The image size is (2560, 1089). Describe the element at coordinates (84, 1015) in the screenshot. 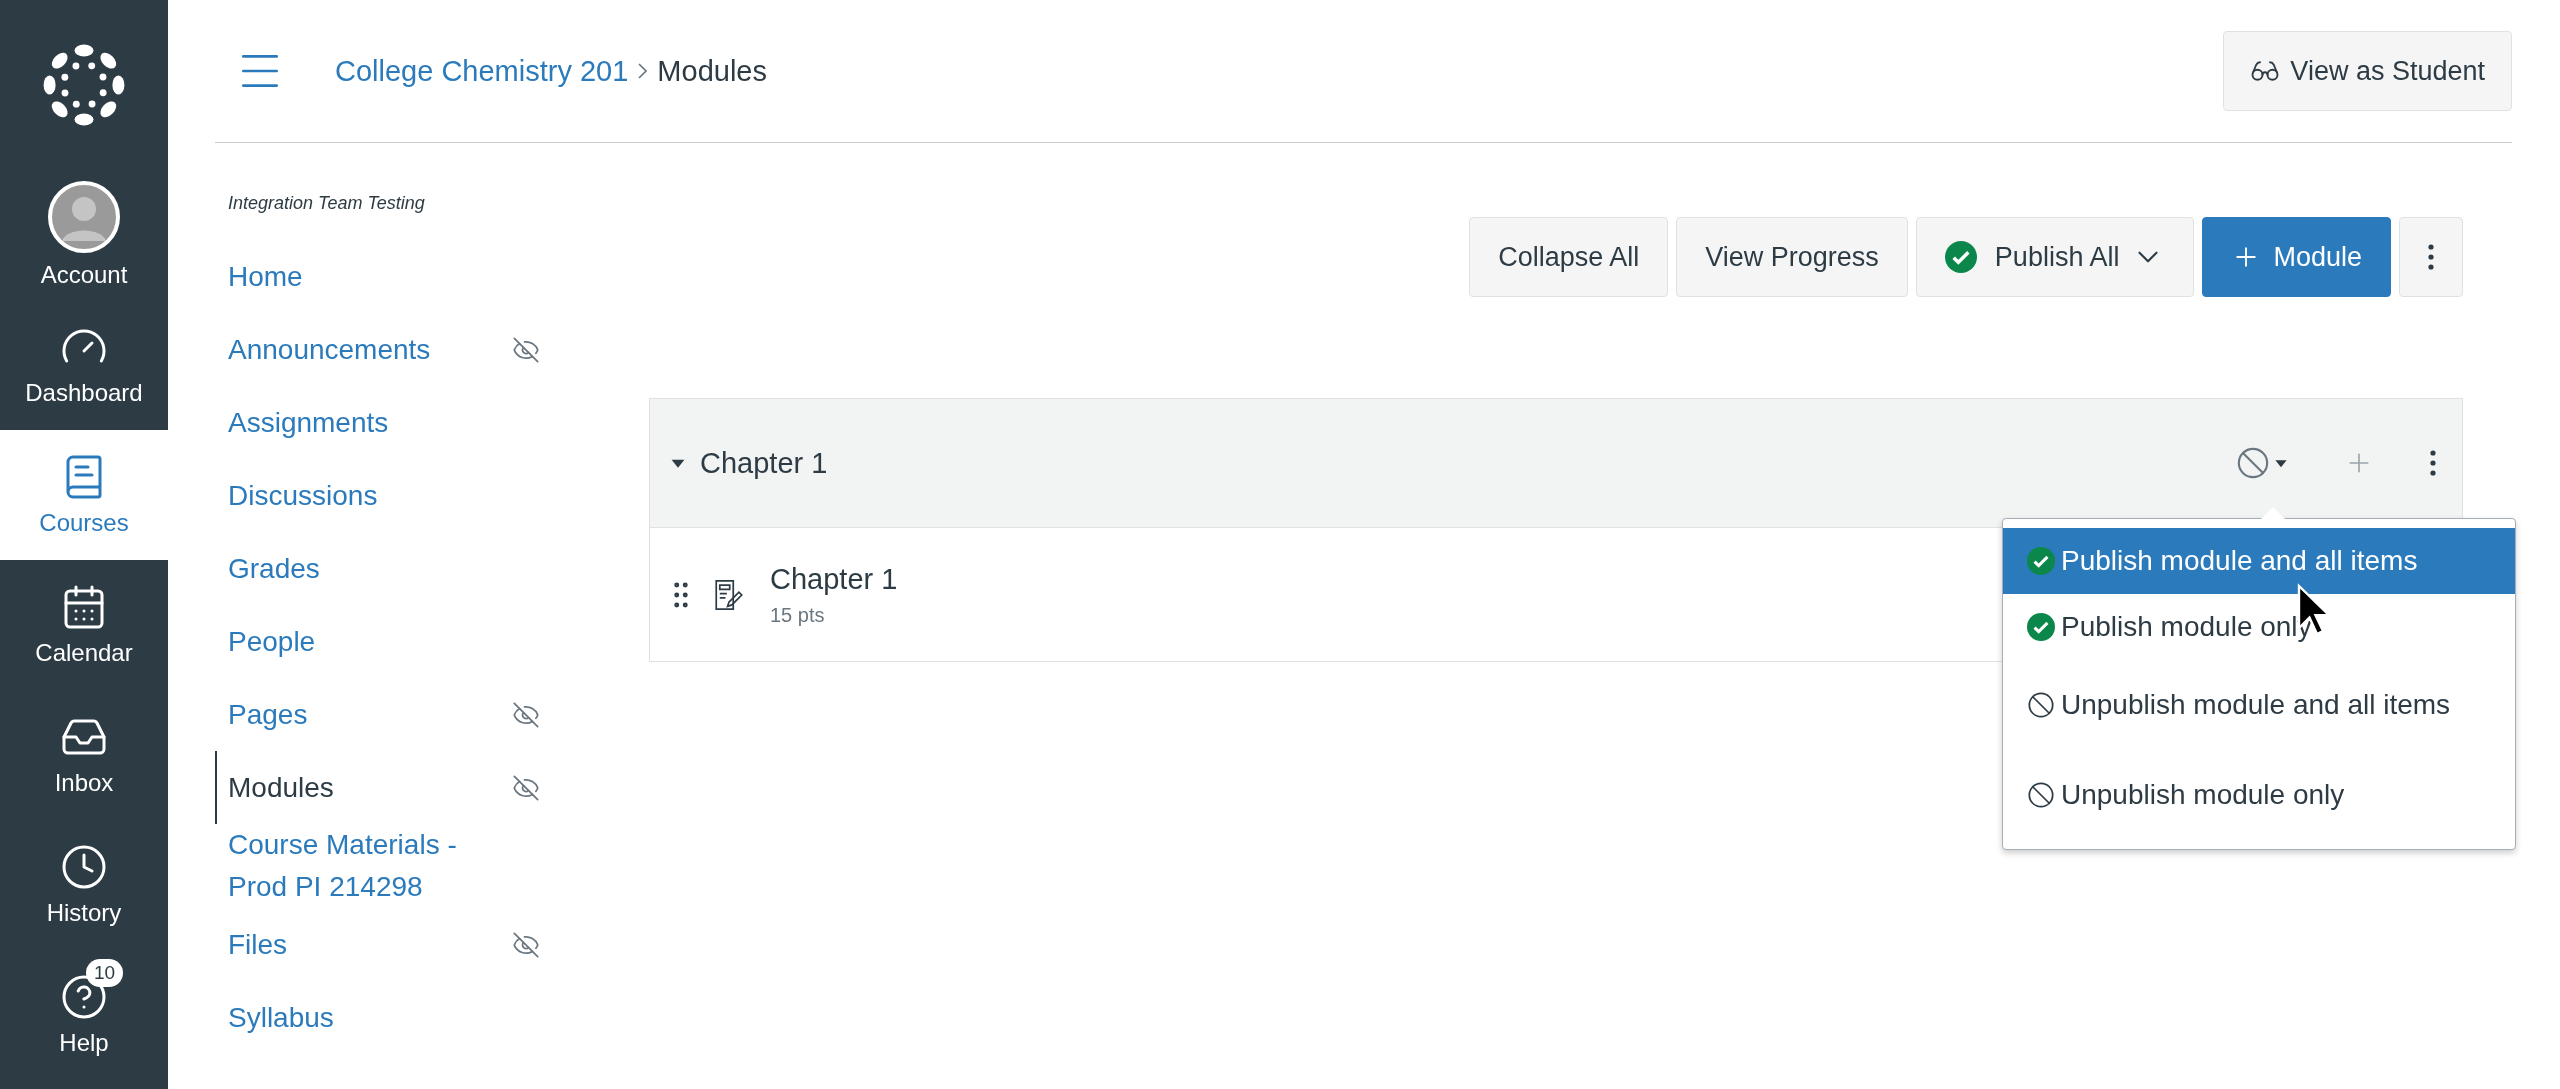

I see `nav-item: 10 Help` at that location.